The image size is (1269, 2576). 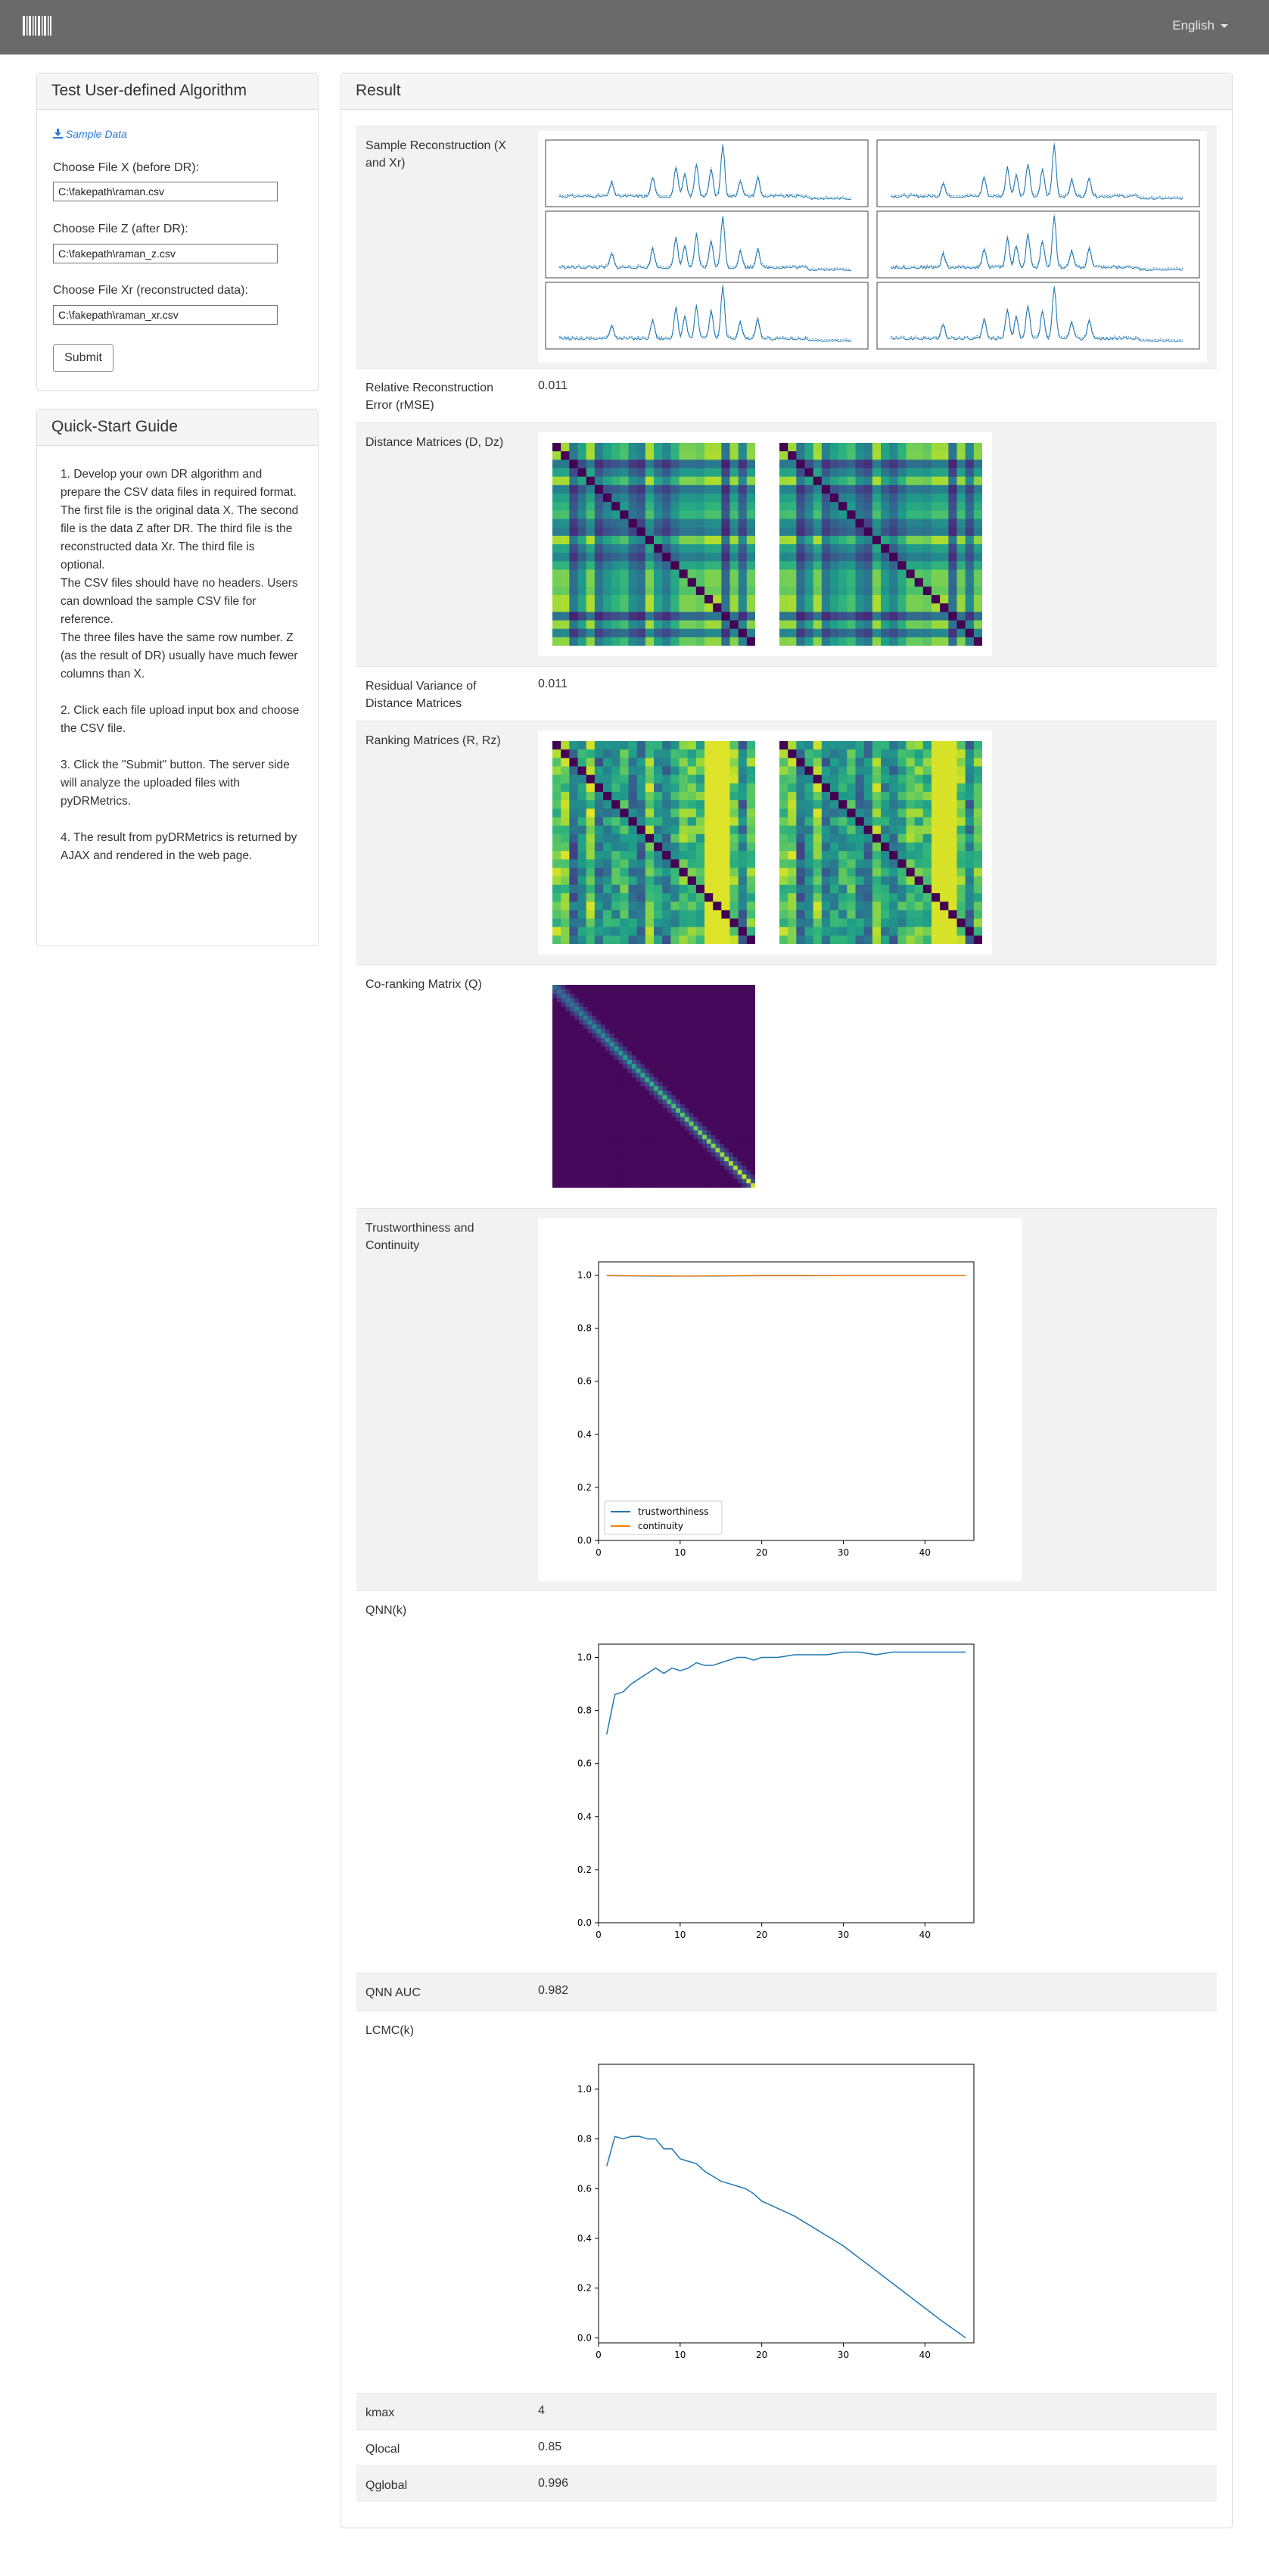 I want to click on row-qlocal: Qlocal 0.85, so click(x=786, y=2447).